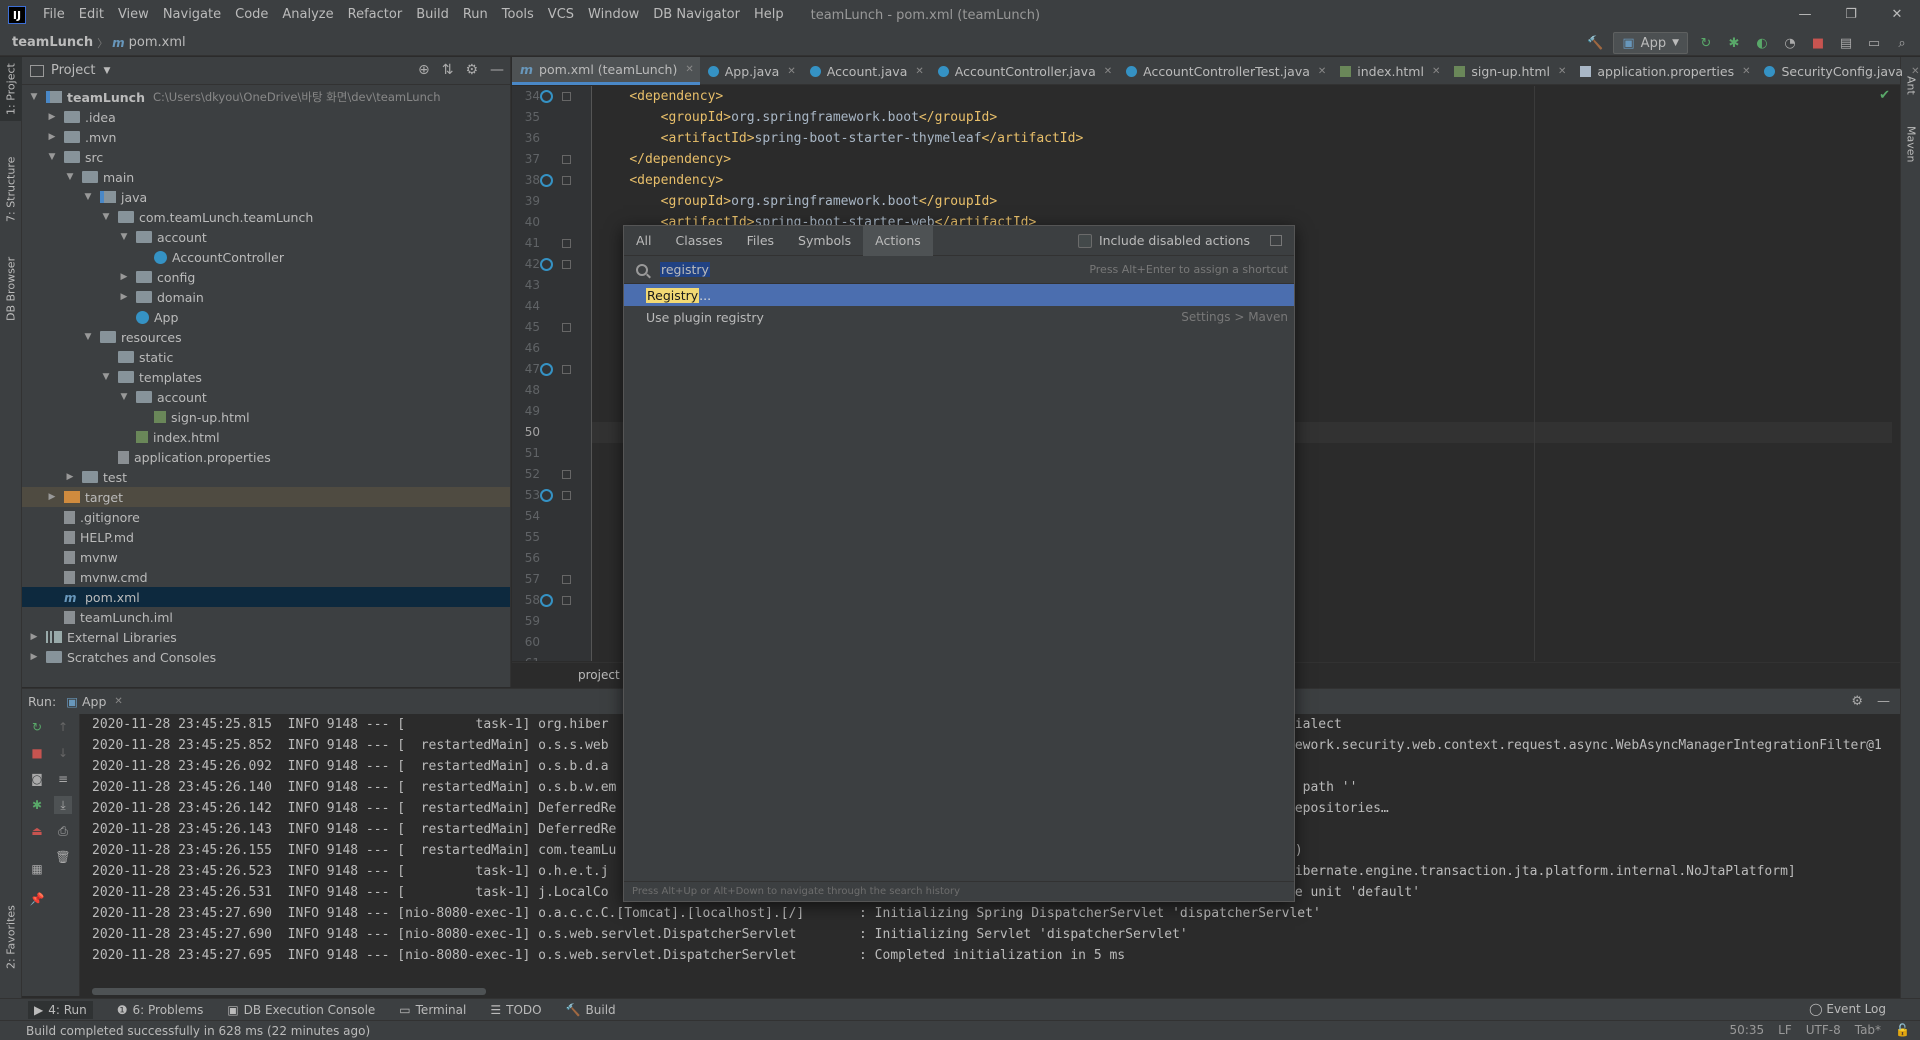  I want to click on project-structure-icon: ▤, so click(1846, 43).